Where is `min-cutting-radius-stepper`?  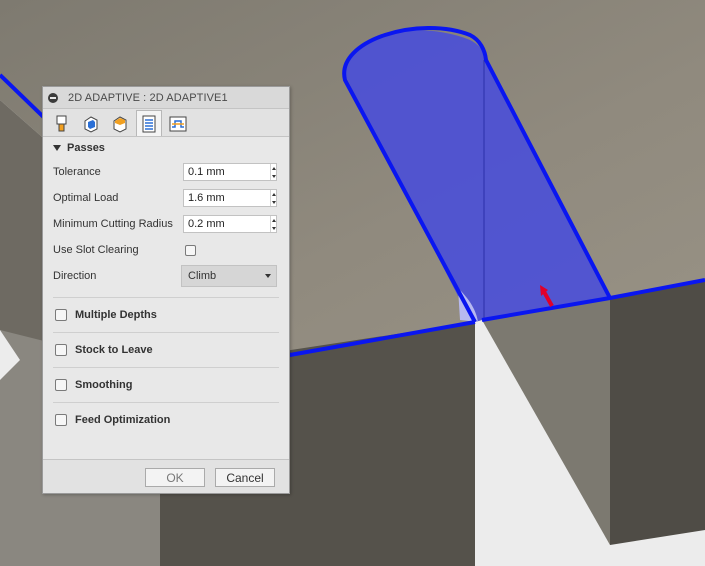
min-cutting-radius-stepper is located at coordinates (230, 224).